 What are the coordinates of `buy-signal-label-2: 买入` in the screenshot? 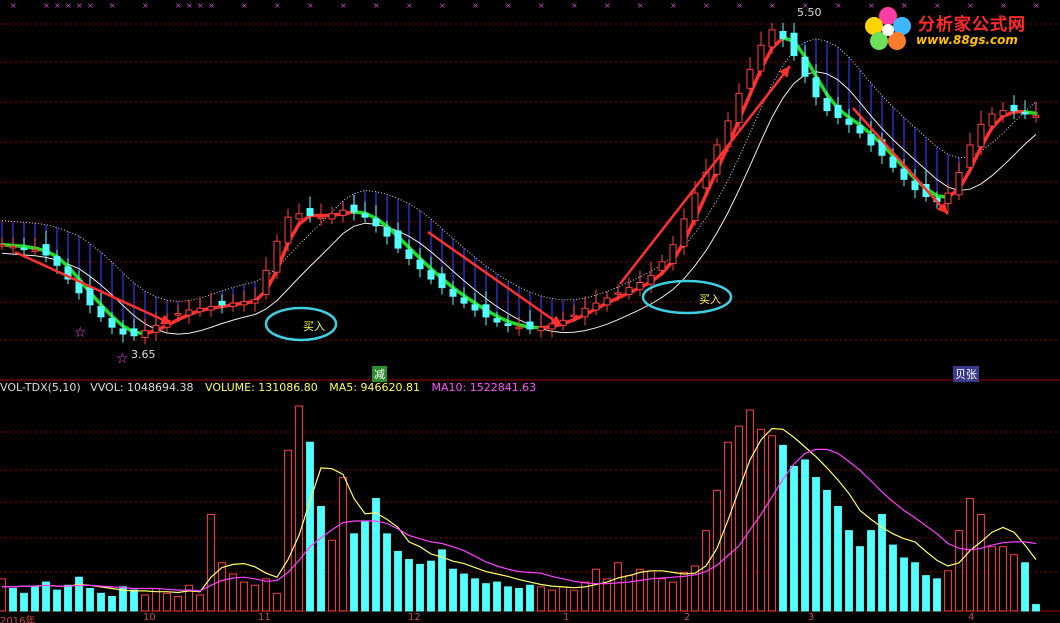 It's located at (710, 299).